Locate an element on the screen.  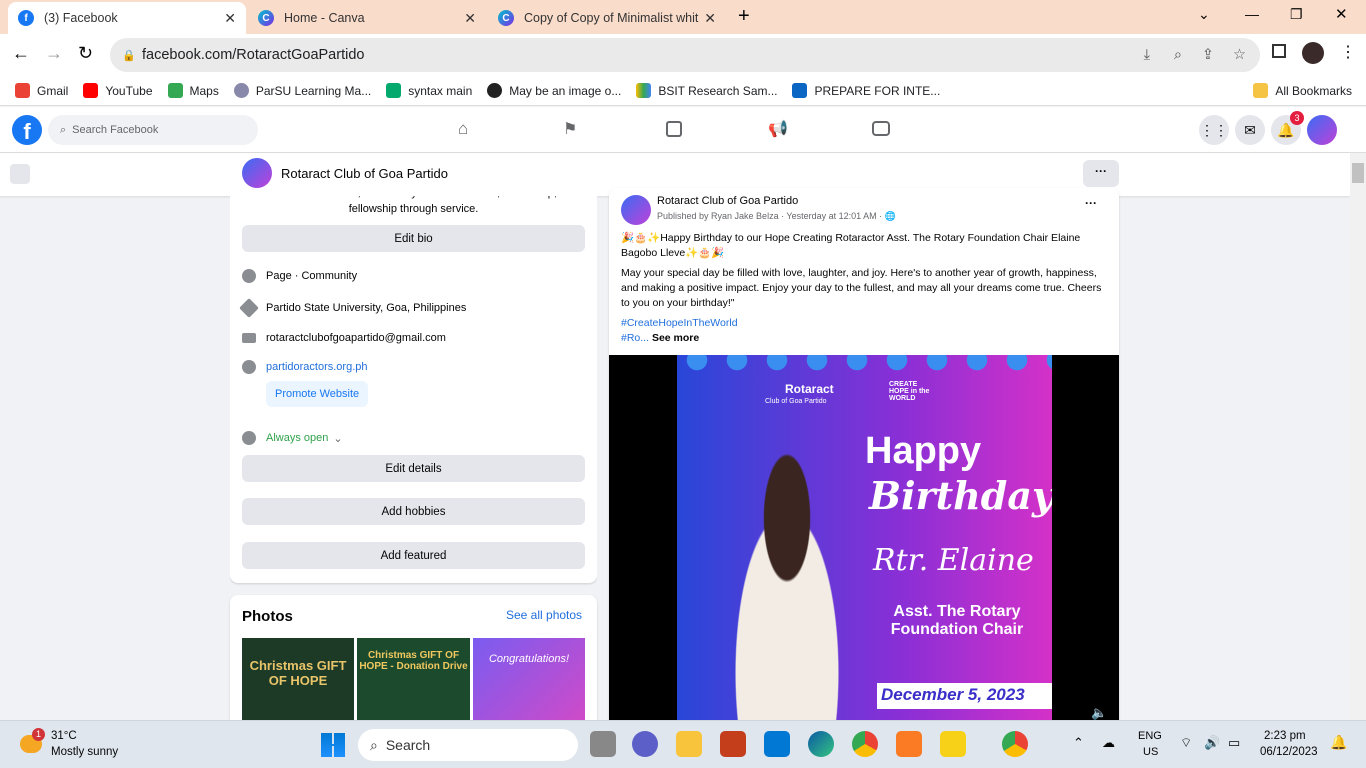
photo-thumbnail: Christmas GIFT OF HOPE - Donation Drive is located at coordinates (413, 680).